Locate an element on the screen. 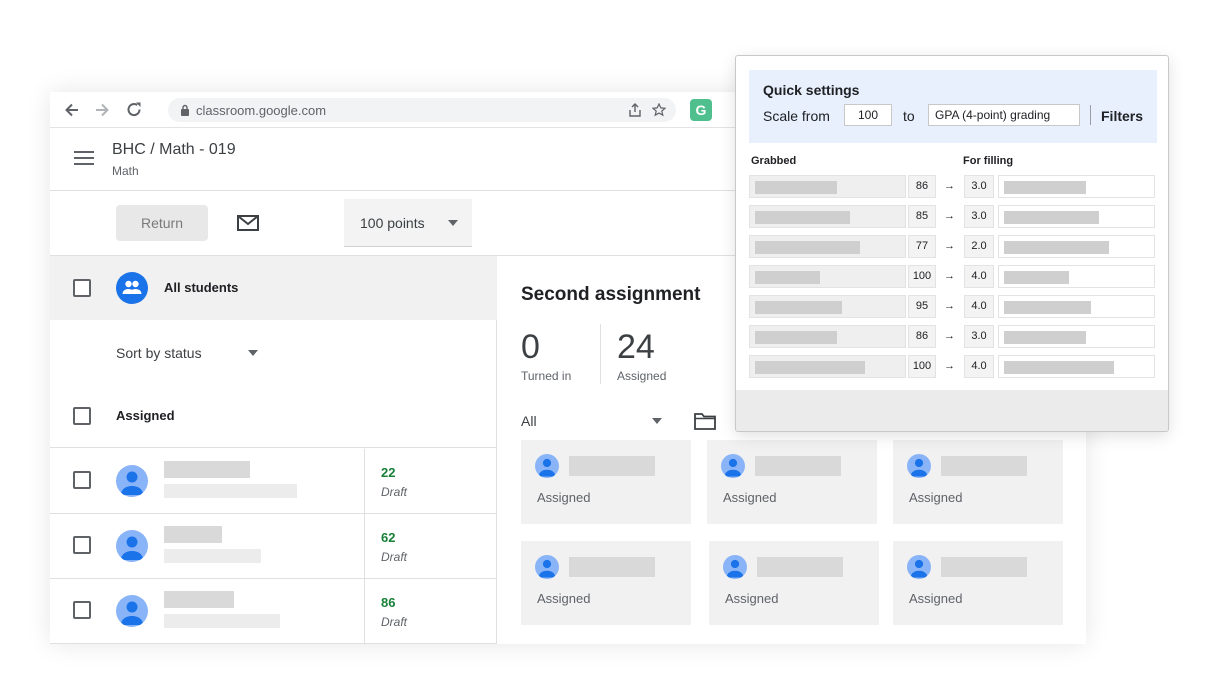  return-button: Return is located at coordinates (162, 223).